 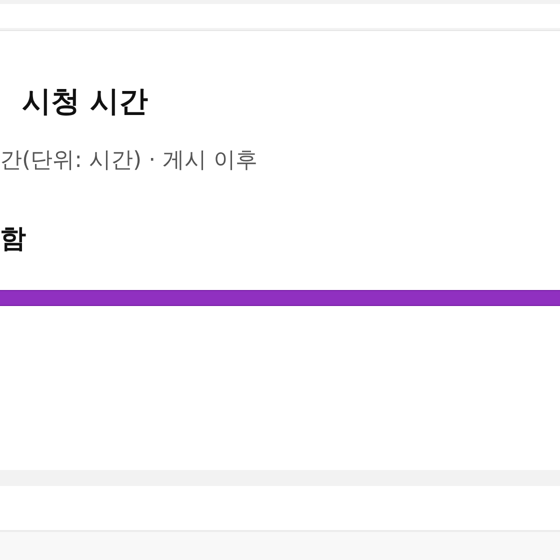 I want to click on card-label: 함, so click(x=13, y=239).